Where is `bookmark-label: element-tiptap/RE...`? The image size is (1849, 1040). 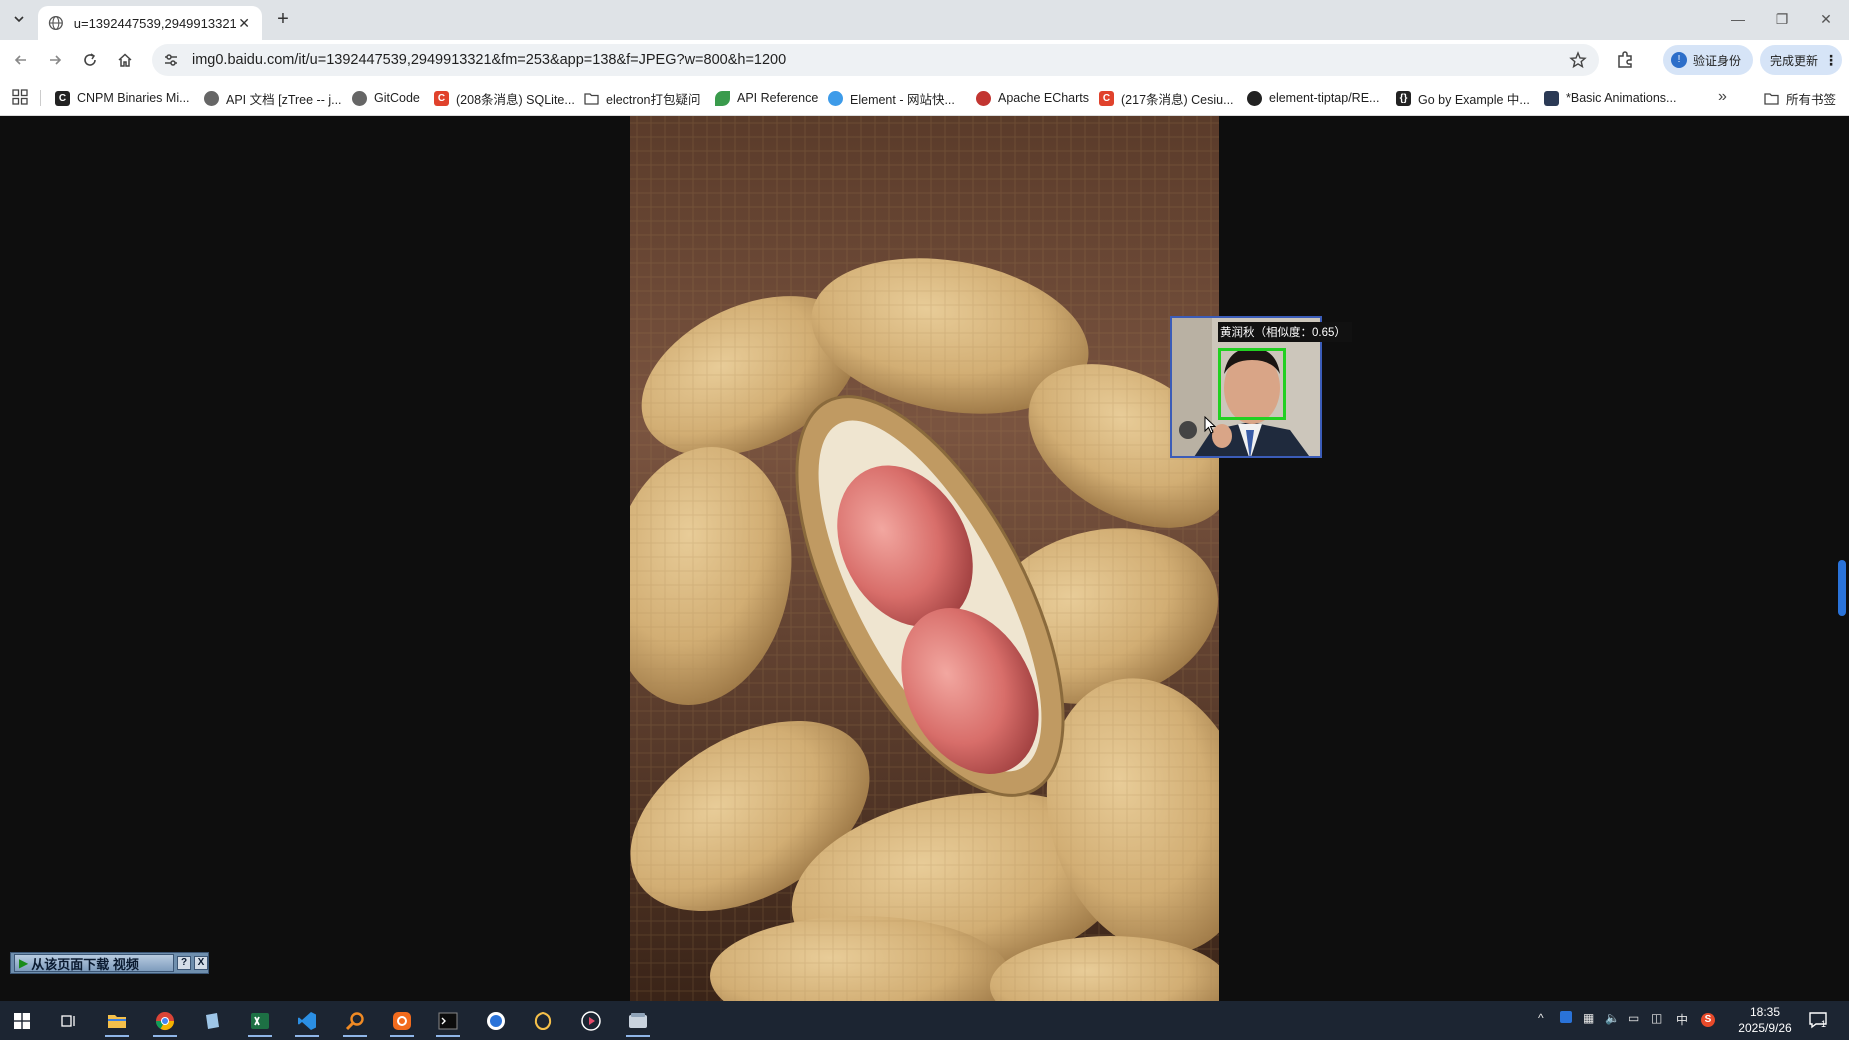
bookmark-label: element-tiptap/RE... is located at coordinates (1324, 98).